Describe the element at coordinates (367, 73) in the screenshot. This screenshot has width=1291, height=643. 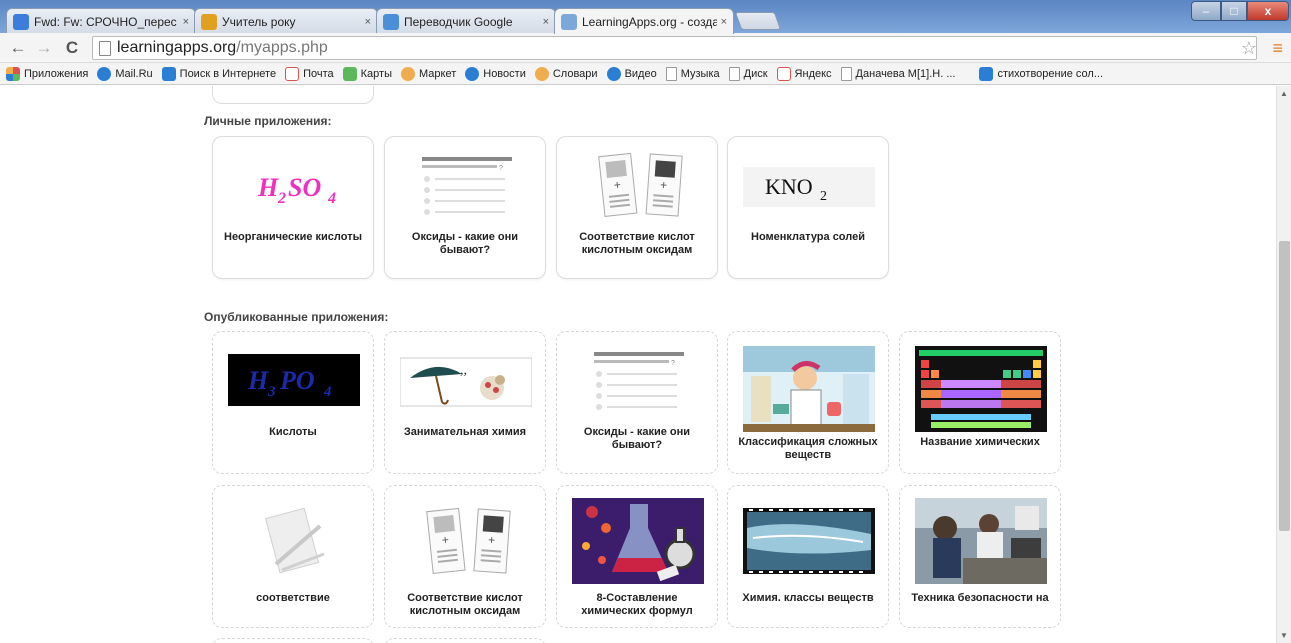
I see `bookmark-maps: Карты` at that location.